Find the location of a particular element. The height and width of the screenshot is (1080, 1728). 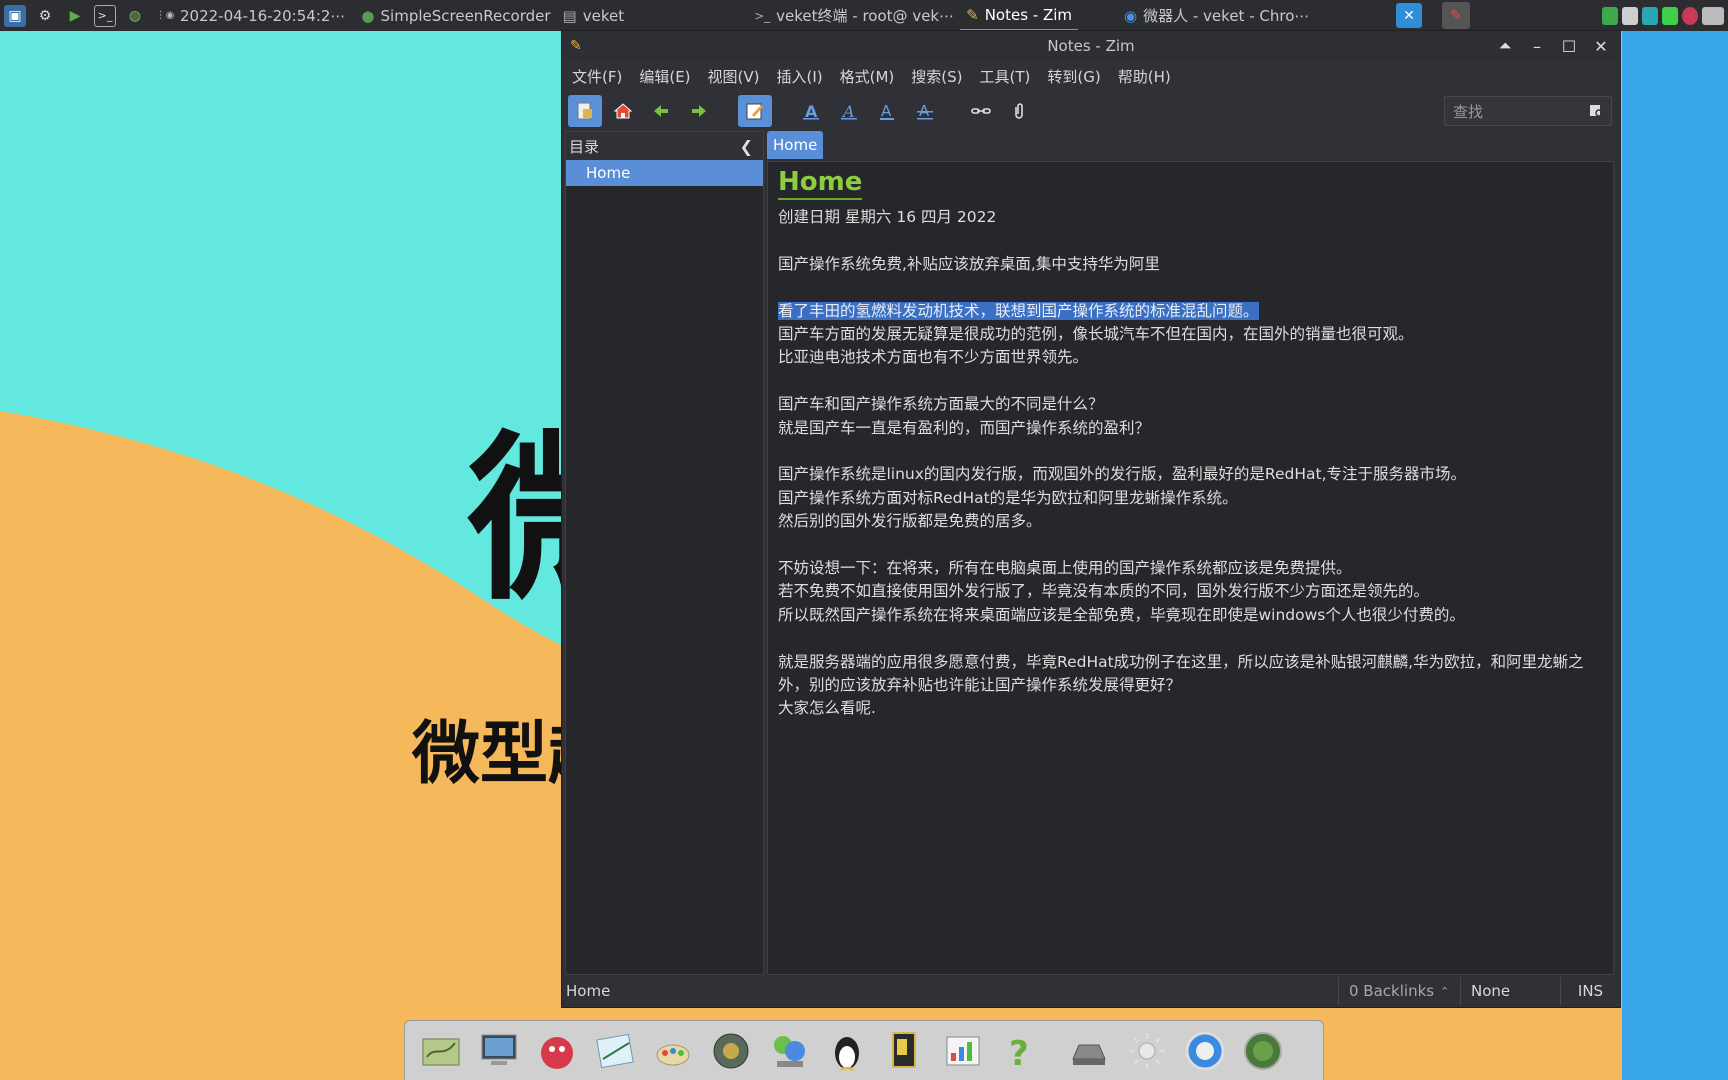

window-titlebar: ✎ Notes - Zim ⏶ – ☐ ✕ is located at coordinates (1091, 46).